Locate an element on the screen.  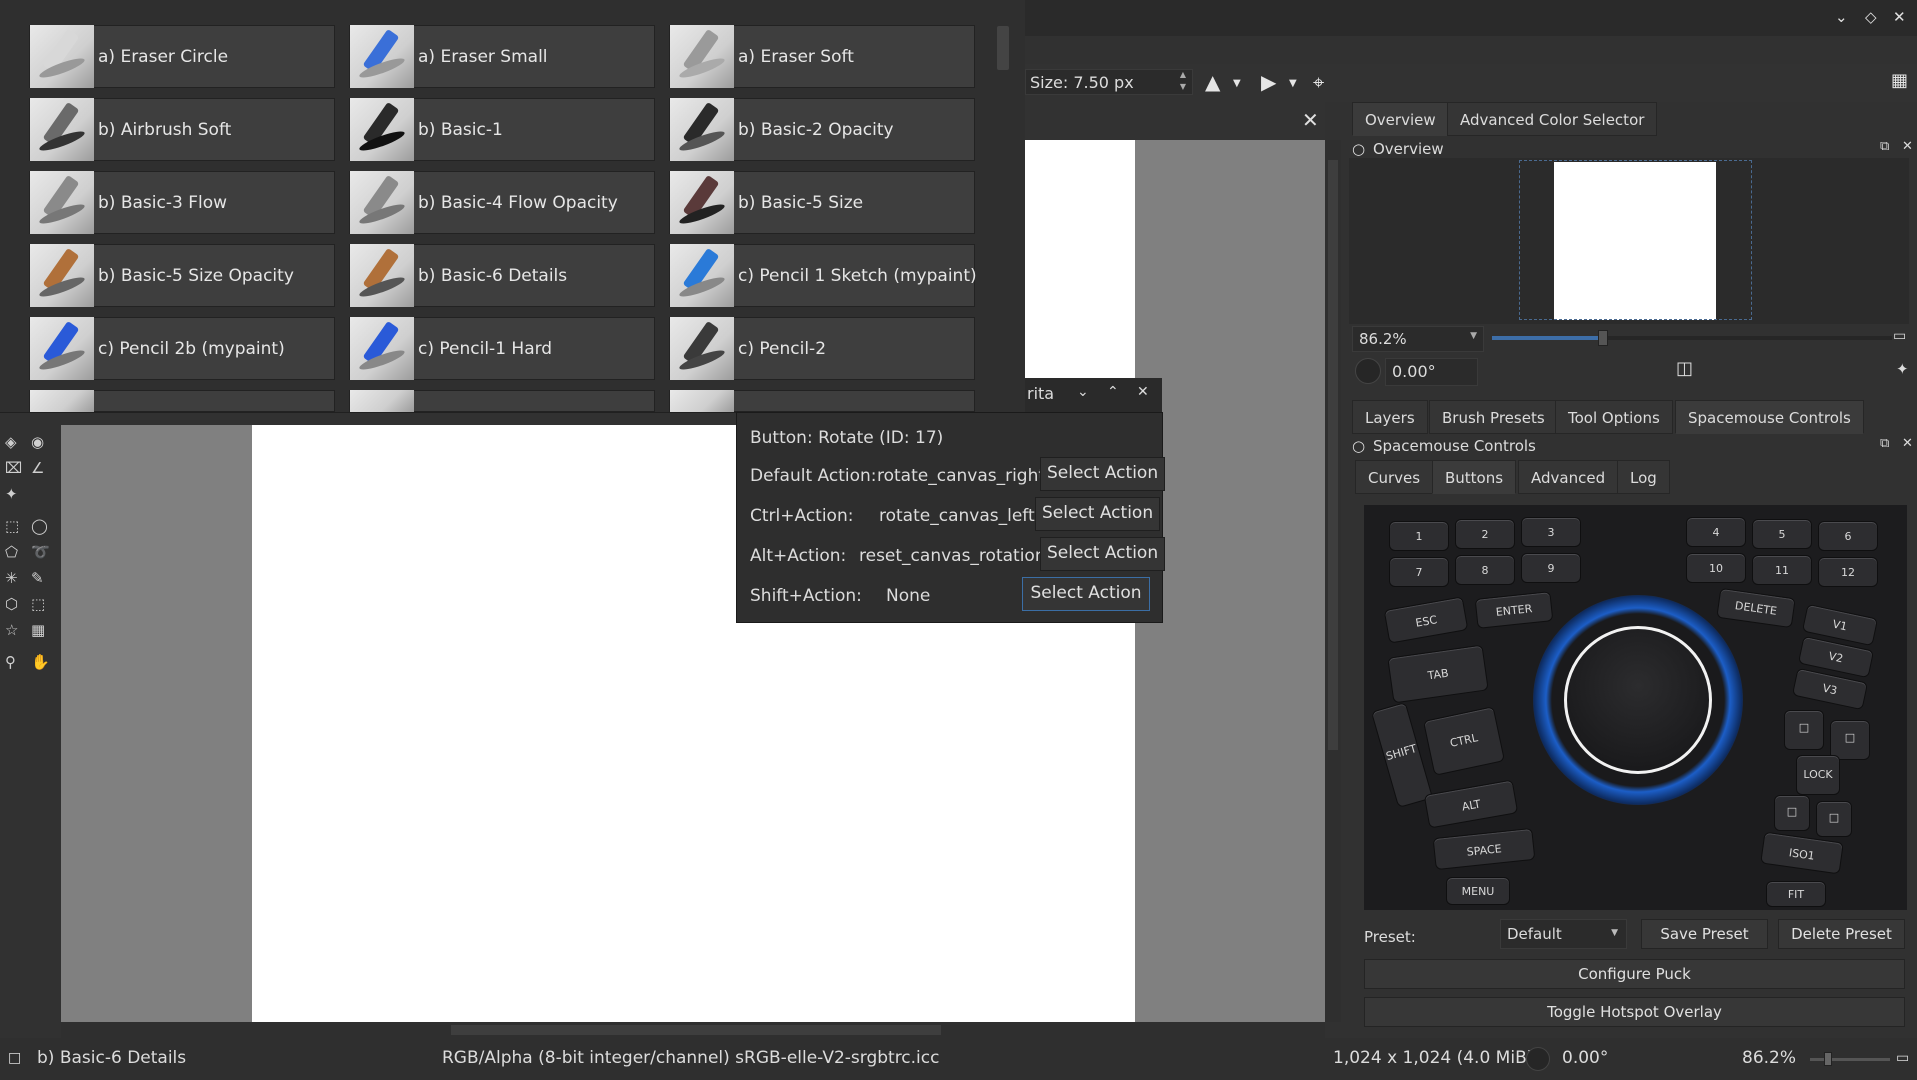
float-panel-icon: ⧉ is located at coordinates (1884, 443).